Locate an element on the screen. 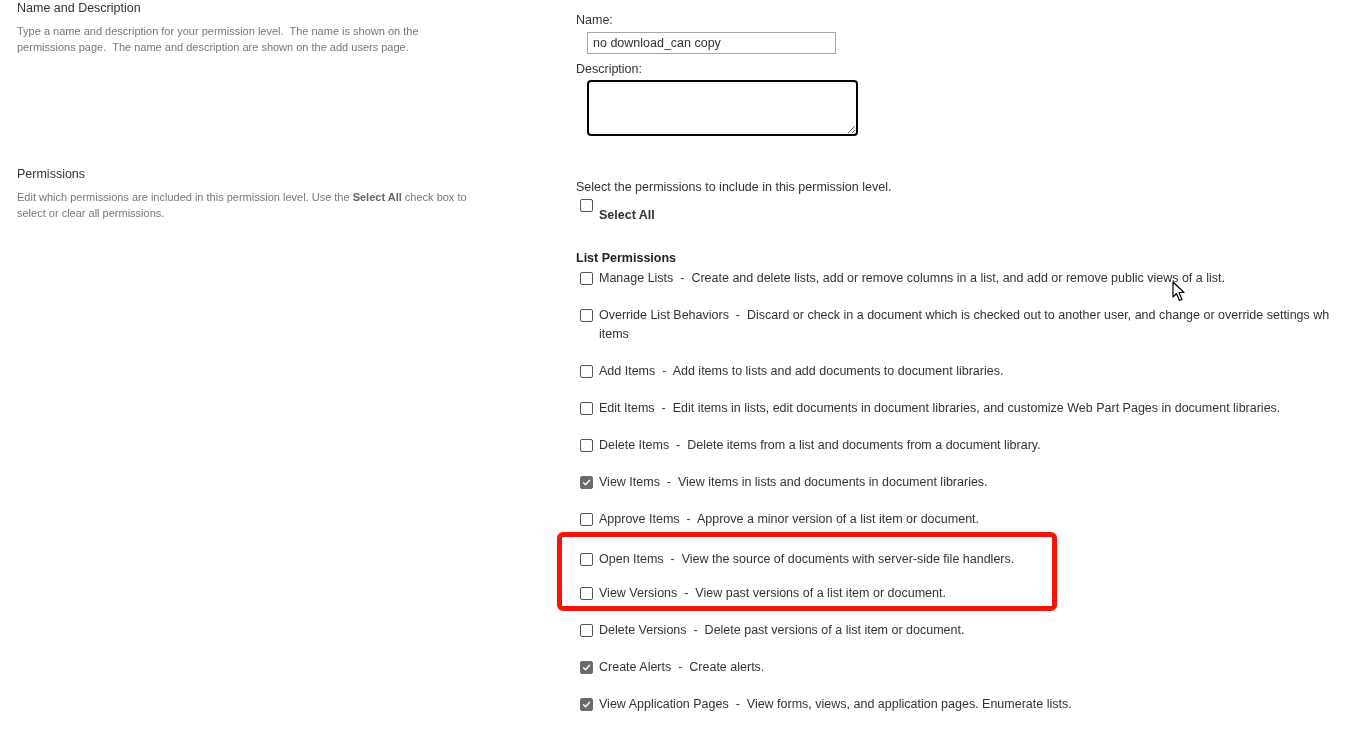 The width and height of the screenshot is (1352, 730). checkbox-label: Approve Items - Approve a minor version of a list item or document. is located at coordinates (789, 519).